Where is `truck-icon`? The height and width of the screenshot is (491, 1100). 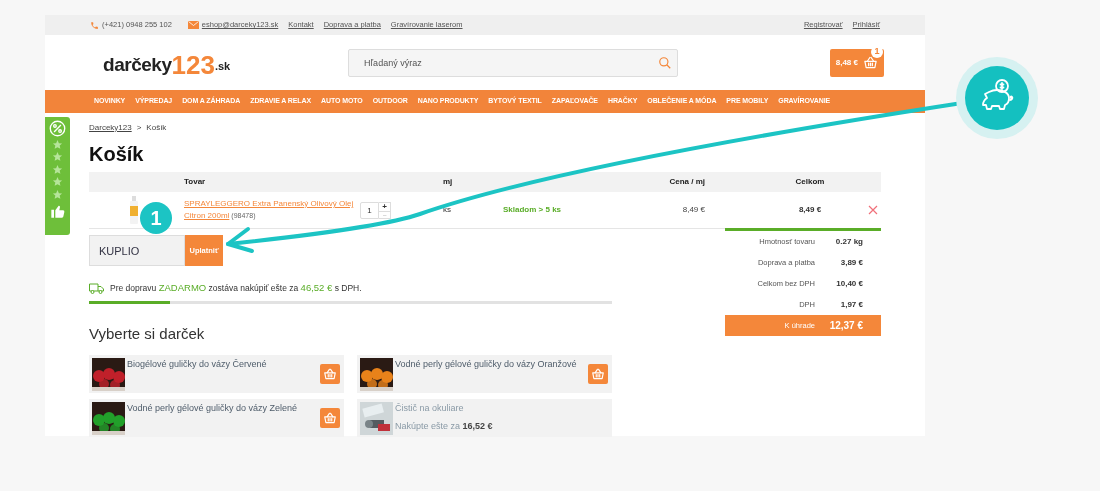
truck-icon is located at coordinates (96, 288).